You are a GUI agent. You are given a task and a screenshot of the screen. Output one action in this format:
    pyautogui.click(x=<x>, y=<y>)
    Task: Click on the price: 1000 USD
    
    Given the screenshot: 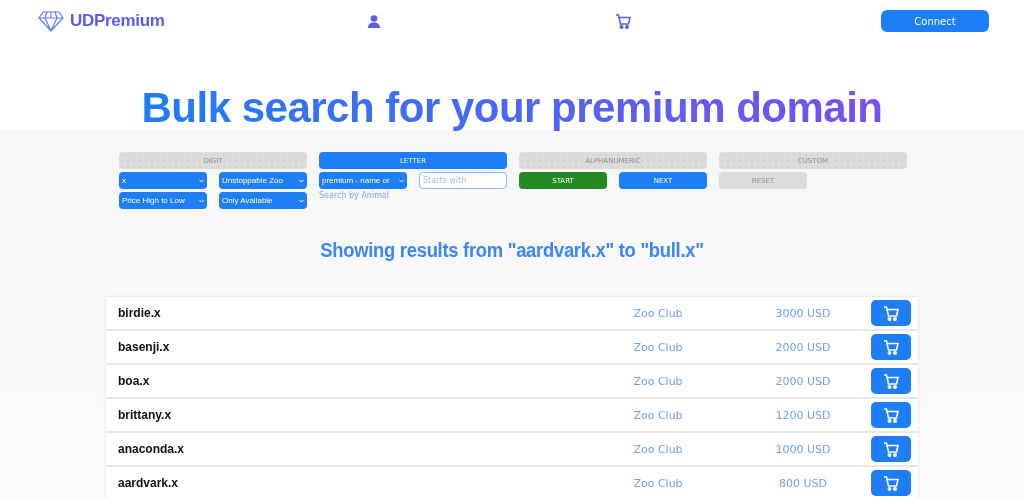 What is the action you would take?
    pyautogui.click(x=803, y=449)
    